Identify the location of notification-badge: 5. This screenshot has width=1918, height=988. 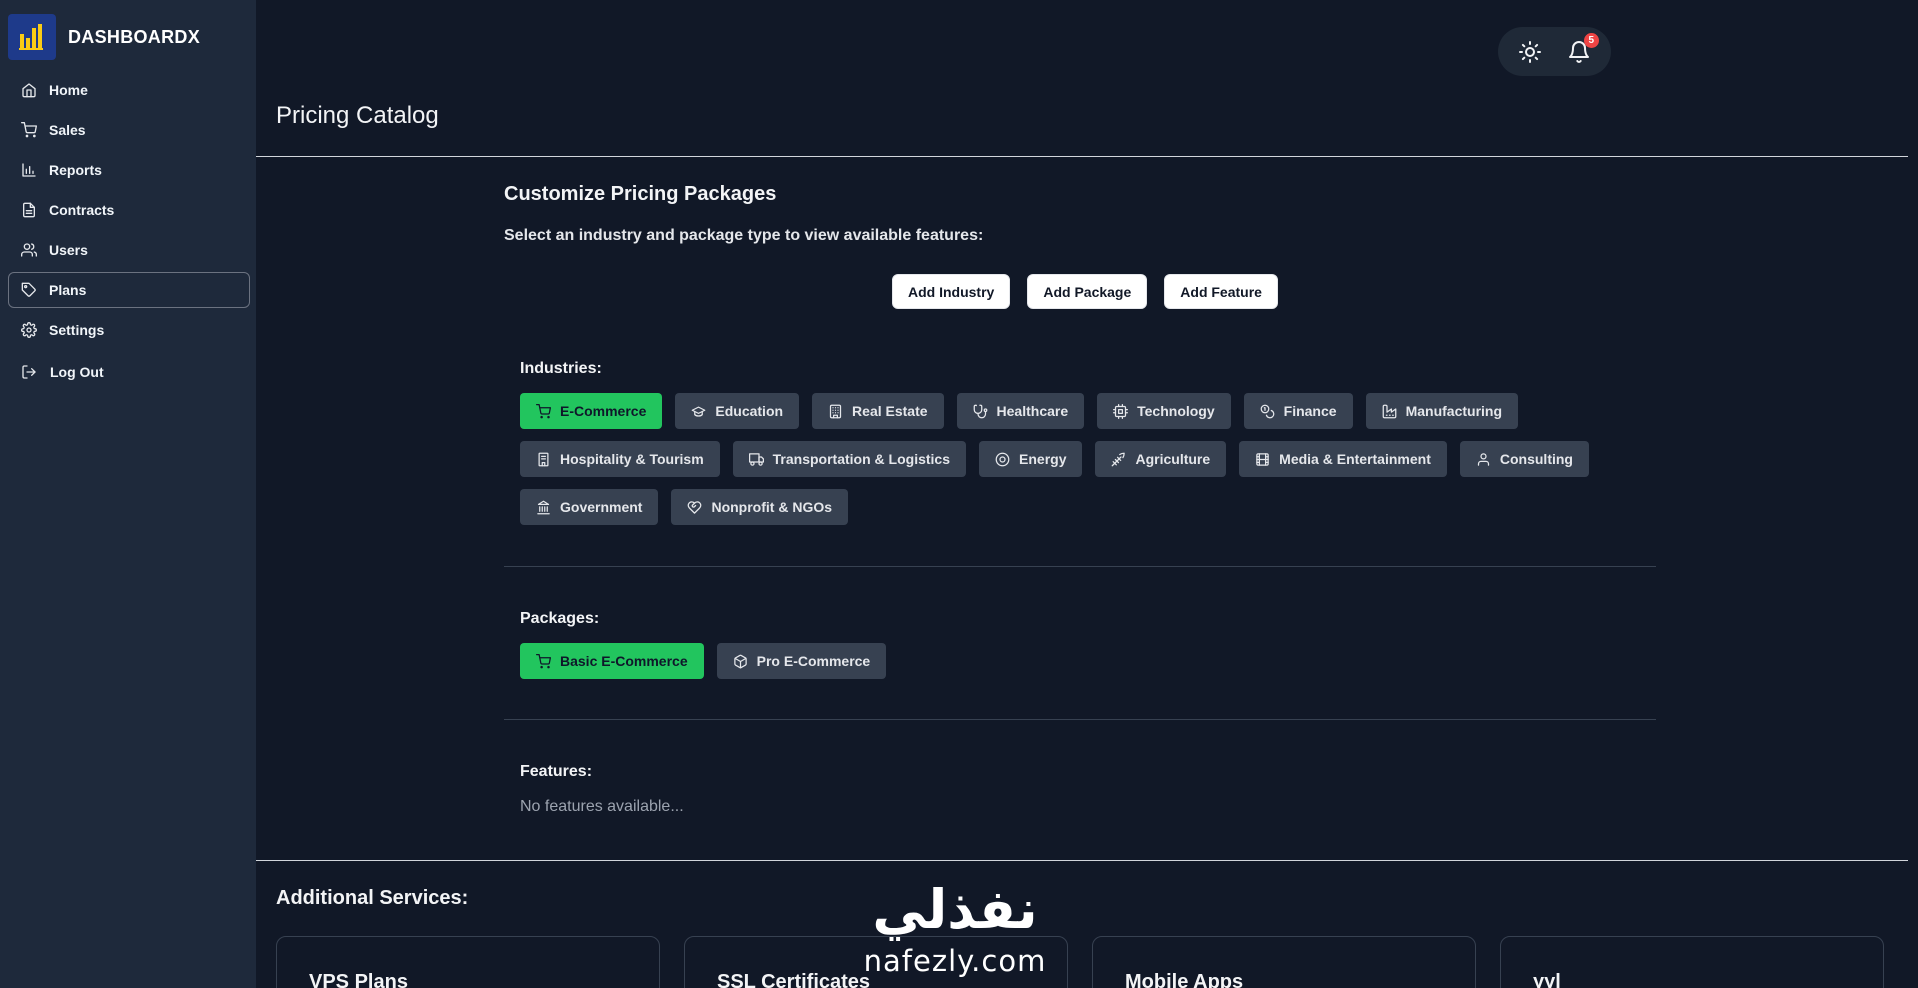
(1591, 40).